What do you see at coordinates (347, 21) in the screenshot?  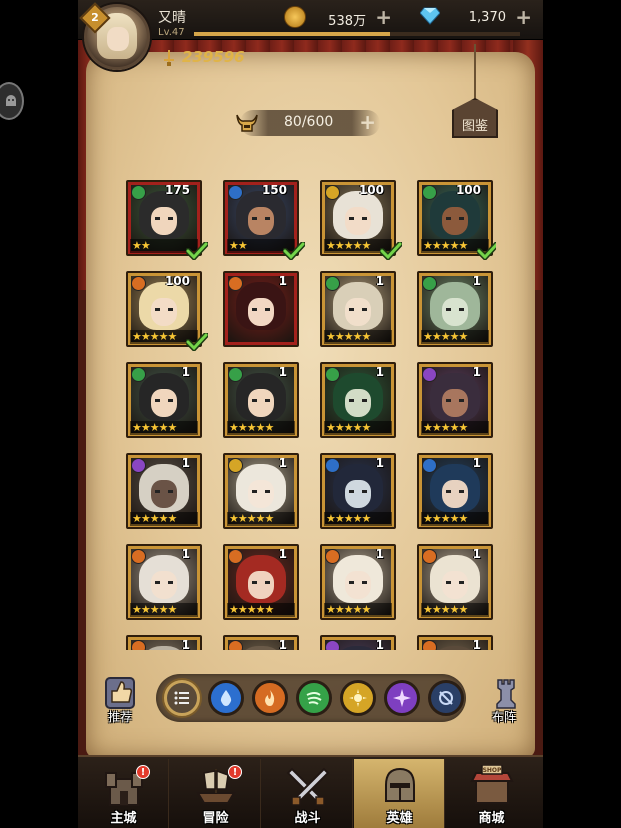 I see `gold-amount: 538万` at bounding box center [347, 21].